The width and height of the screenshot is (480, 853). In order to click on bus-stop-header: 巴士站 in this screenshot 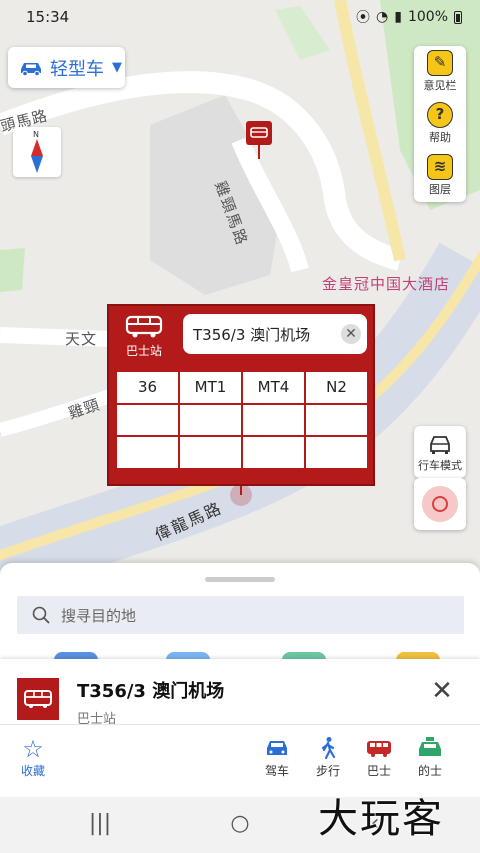, I will do `click(144, 337)`.